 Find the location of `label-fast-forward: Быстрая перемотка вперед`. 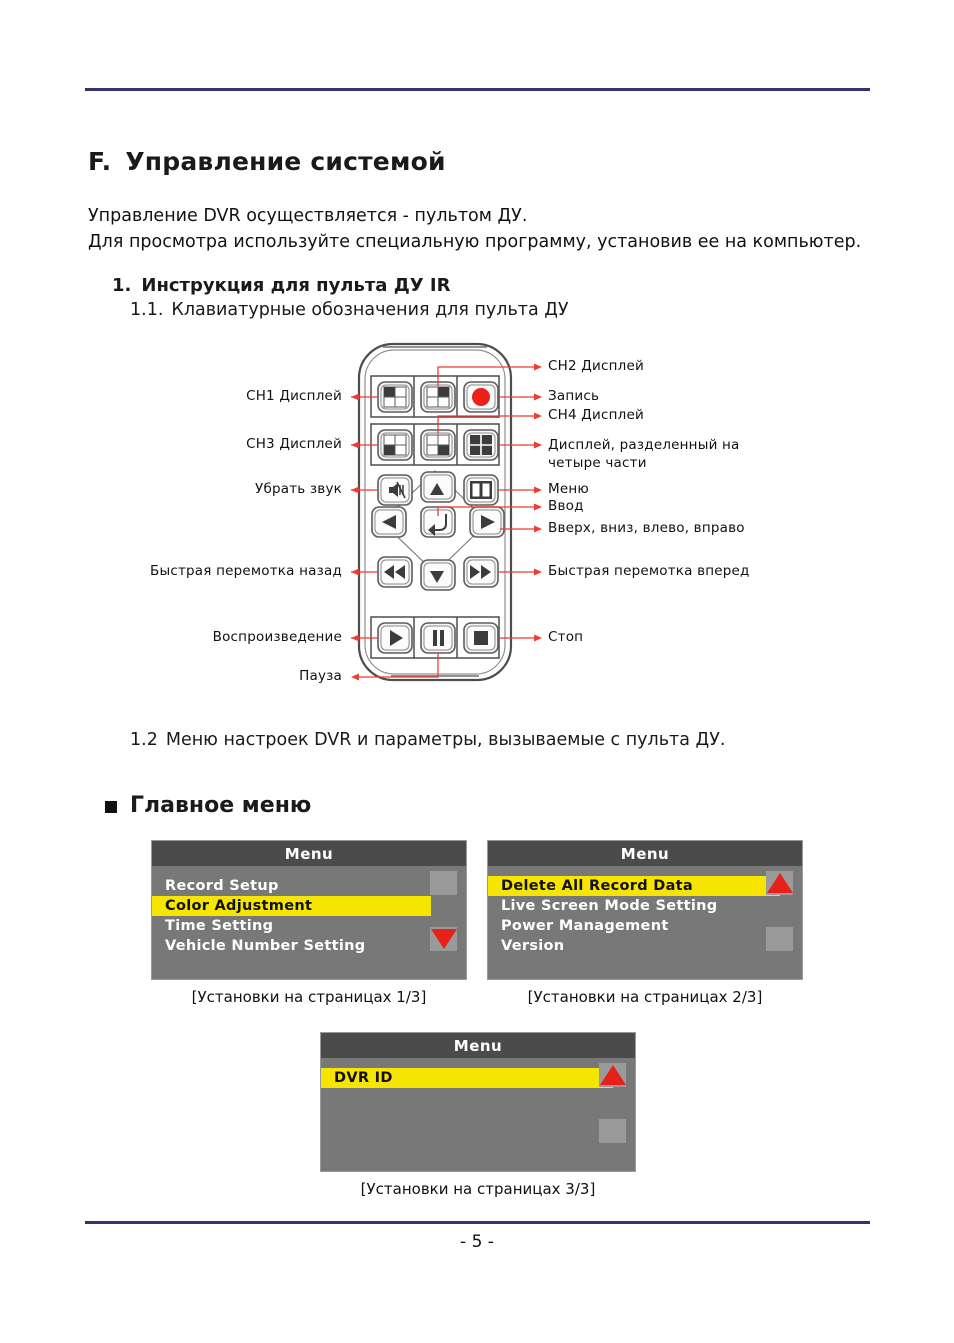

label-fast-forward: Быстрая перемотка вперед is located at coordinates (649, 571).